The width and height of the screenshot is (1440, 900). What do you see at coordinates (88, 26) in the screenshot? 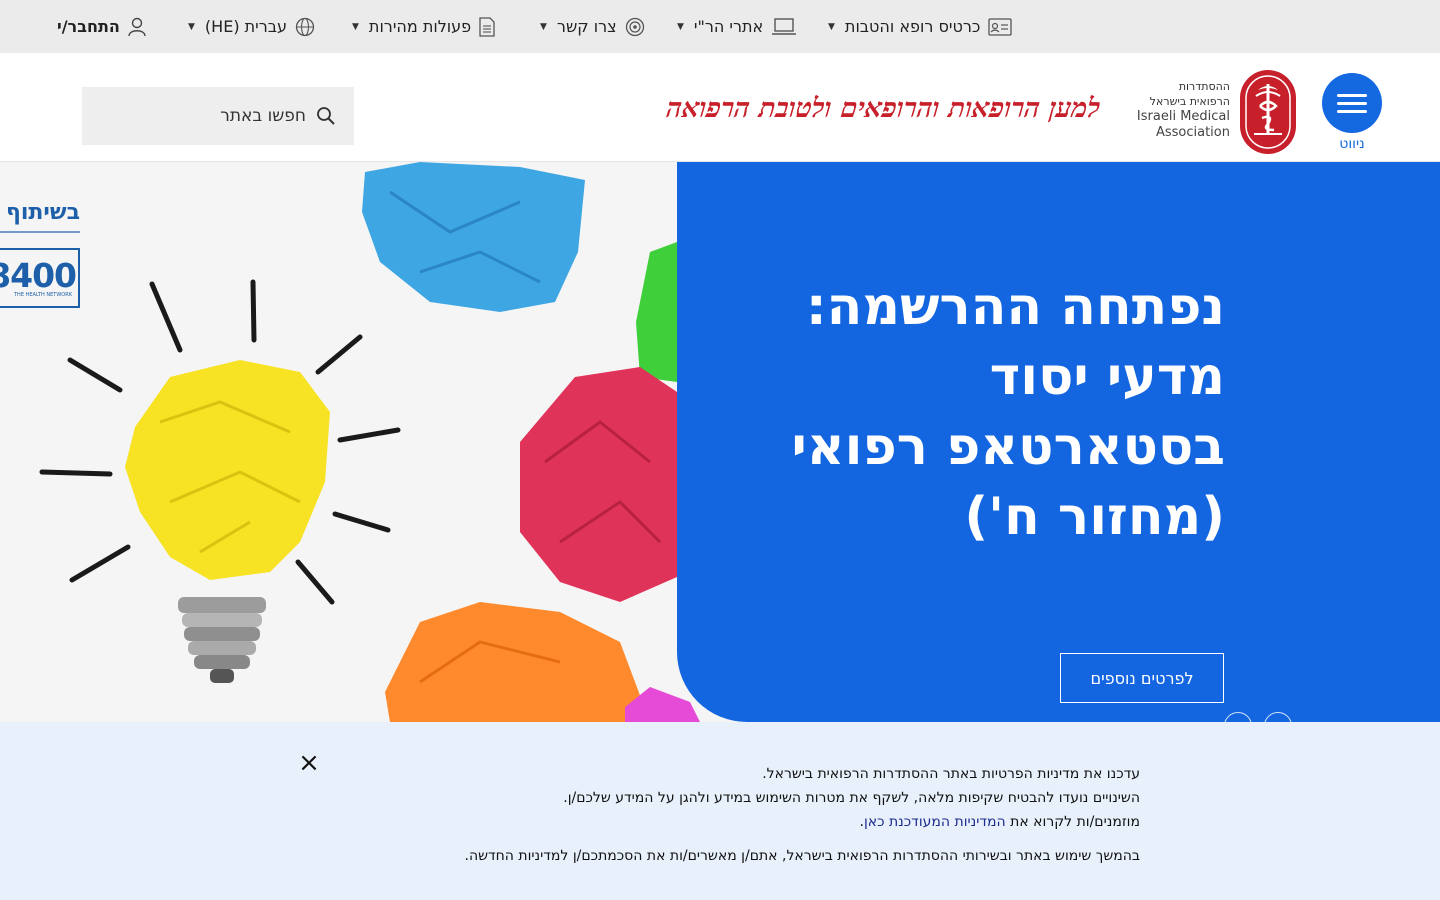
I see `login-label: התחבר/י` at bounding box center [88, 26].